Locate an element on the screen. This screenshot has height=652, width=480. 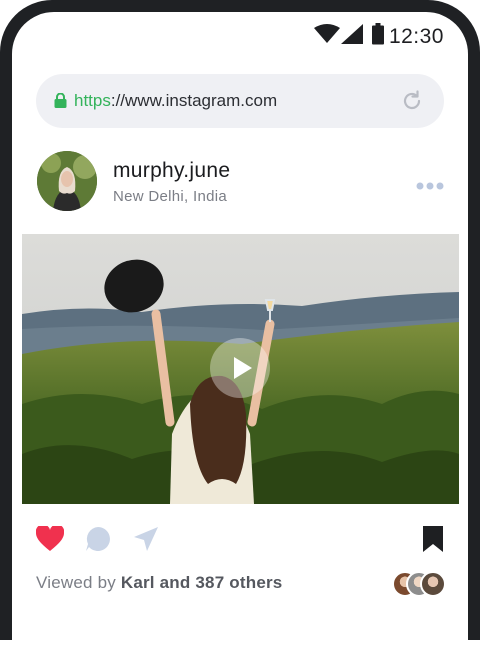
reload-icon is located at coordinates (412, 103).